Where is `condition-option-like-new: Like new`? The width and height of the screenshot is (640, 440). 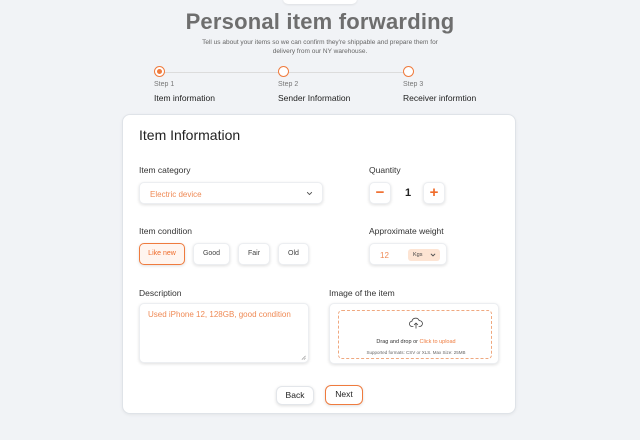 condition-option-like-new: Like new is located at coordinates (162, 254).